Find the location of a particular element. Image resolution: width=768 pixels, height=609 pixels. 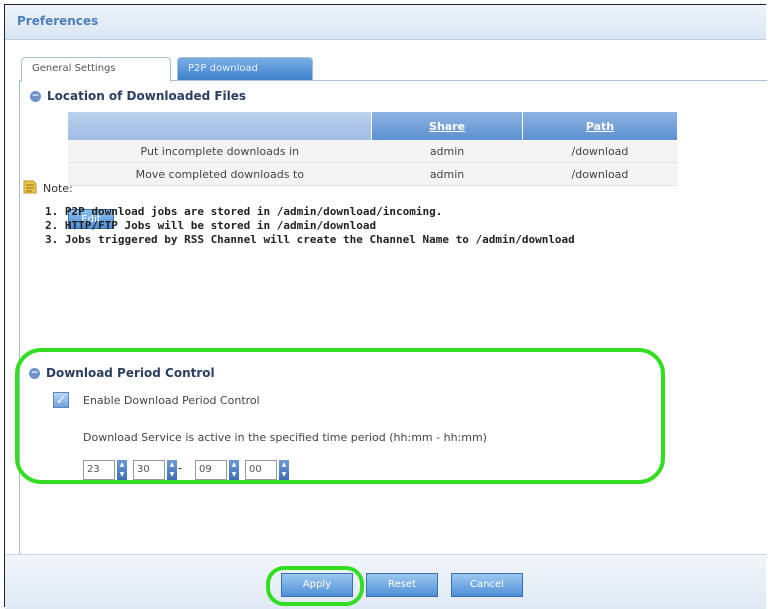

table-header-row: Share Path is located at coordinates (373, 126).